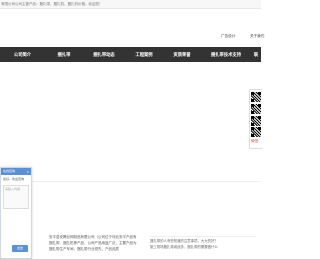 Image resolution: width=320 pixels, height=259 pixels. I want to click on nav-item-news: 捆扎带动态, so click(104, 55).